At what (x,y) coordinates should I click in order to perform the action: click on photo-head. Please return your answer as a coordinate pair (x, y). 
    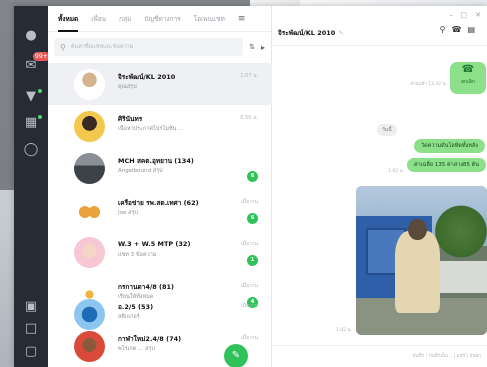
    Looking at the image, I should click on (417, 229).